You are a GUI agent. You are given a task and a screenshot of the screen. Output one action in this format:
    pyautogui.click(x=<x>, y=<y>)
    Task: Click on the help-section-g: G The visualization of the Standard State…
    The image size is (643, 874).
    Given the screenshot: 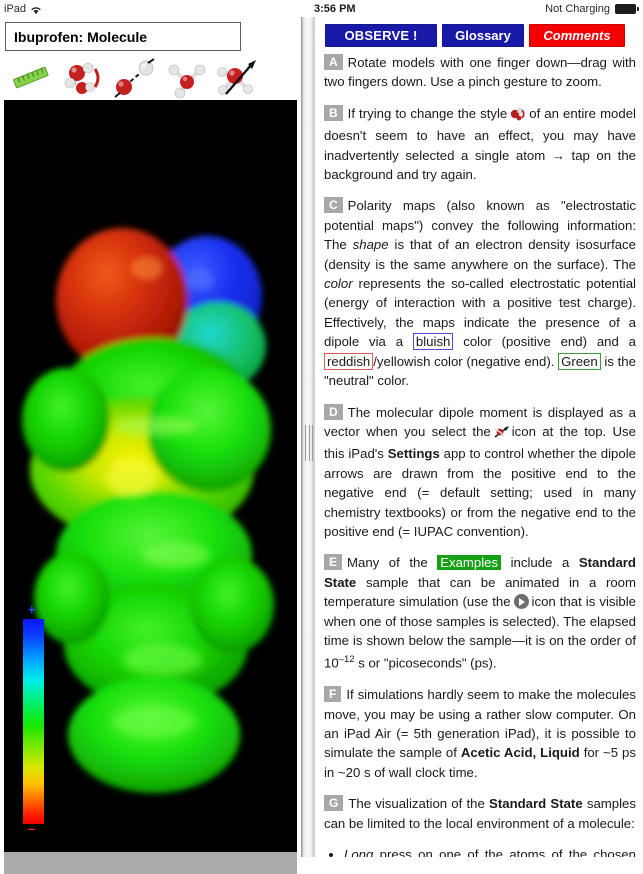 What is the action you would take?
    pyautogui.click(x=480, y=813)
    